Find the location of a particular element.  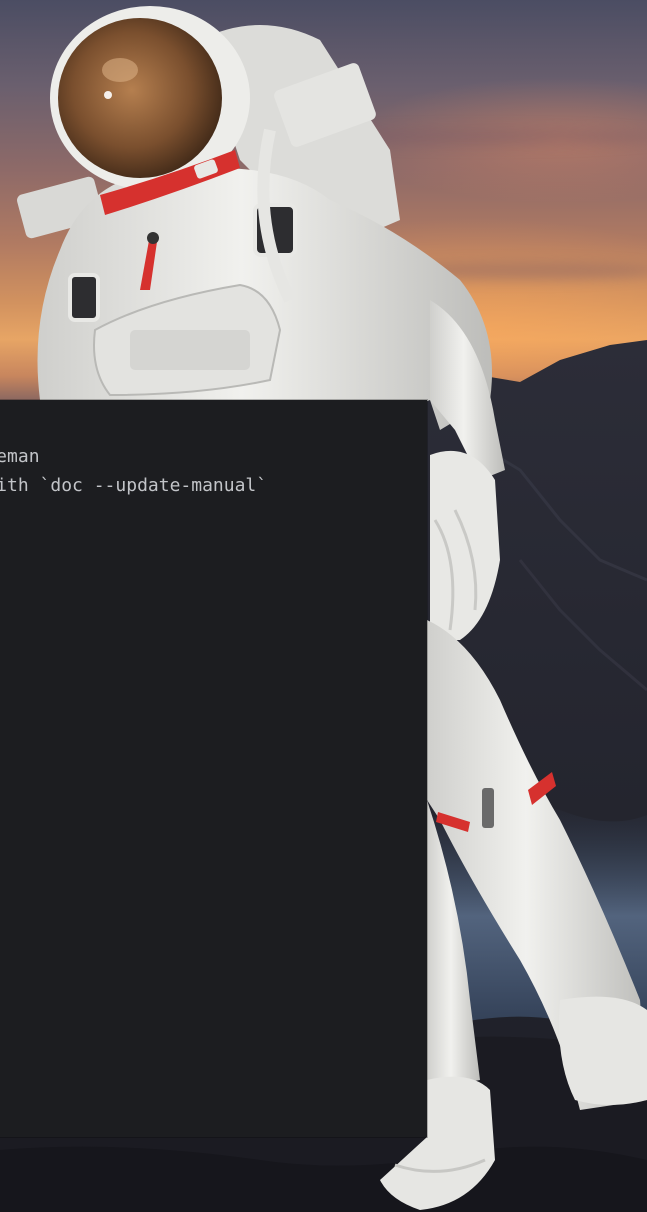

terminal-output-line: tileman is located at coordinates (20, 456).